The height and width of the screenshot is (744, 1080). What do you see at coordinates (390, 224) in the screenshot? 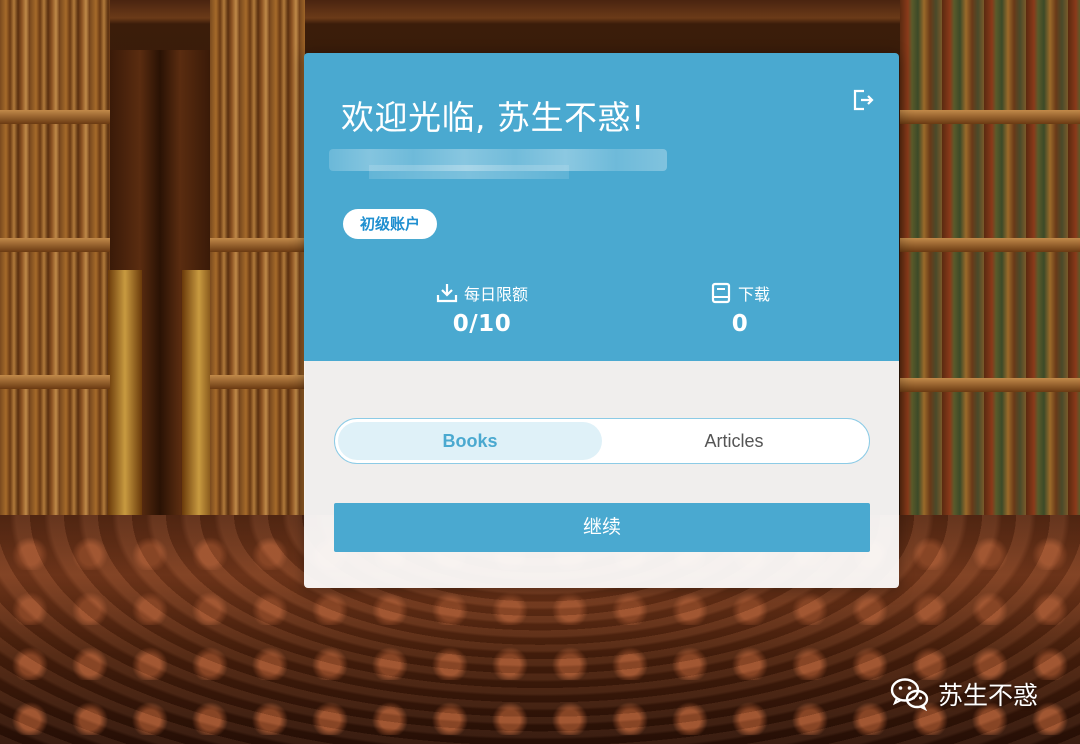
I see `account-level-badge: 初级账户` at bounding box center [390, 224].